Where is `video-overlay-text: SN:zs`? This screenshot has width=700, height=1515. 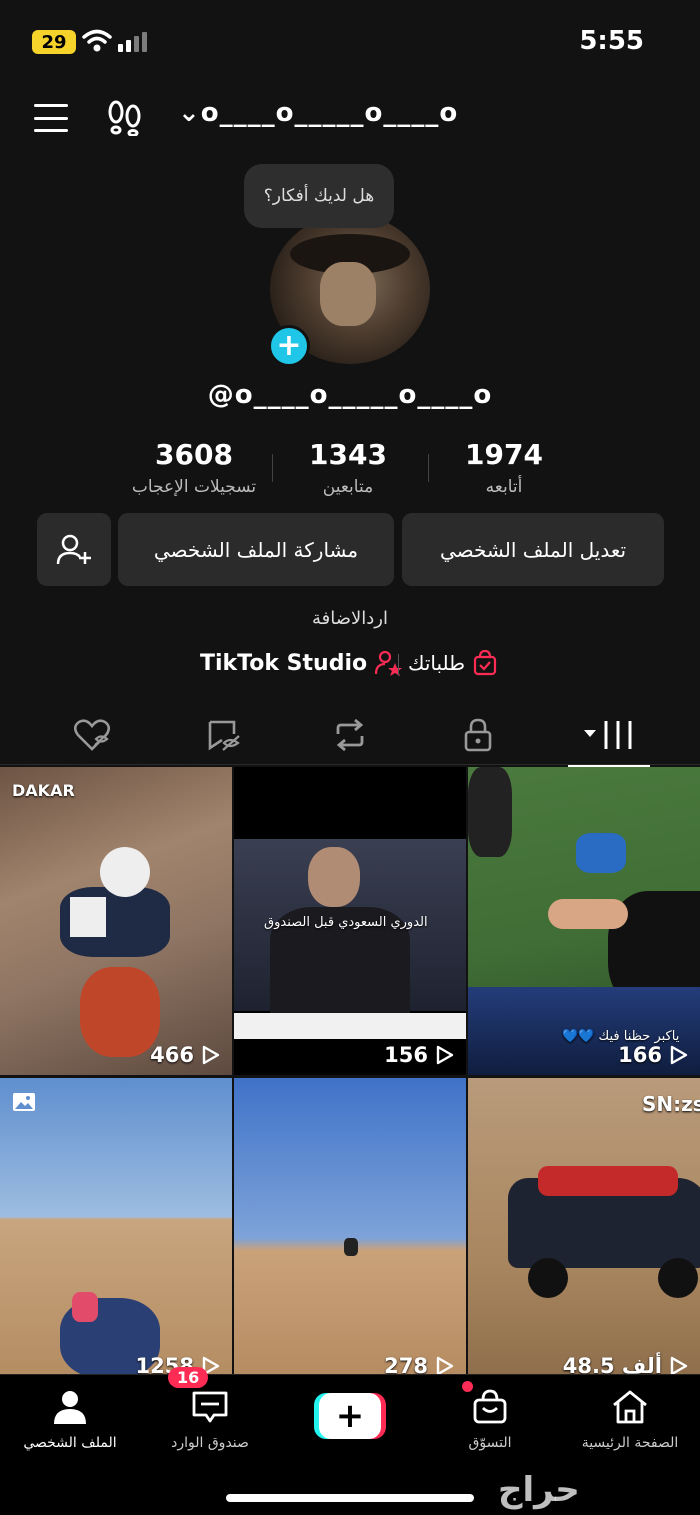 video-overlay-text: SN:zs is located at coordinates (671, 1104).